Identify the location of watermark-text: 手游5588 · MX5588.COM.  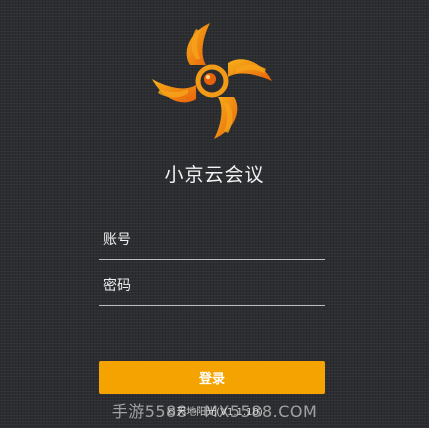
(214, 411).